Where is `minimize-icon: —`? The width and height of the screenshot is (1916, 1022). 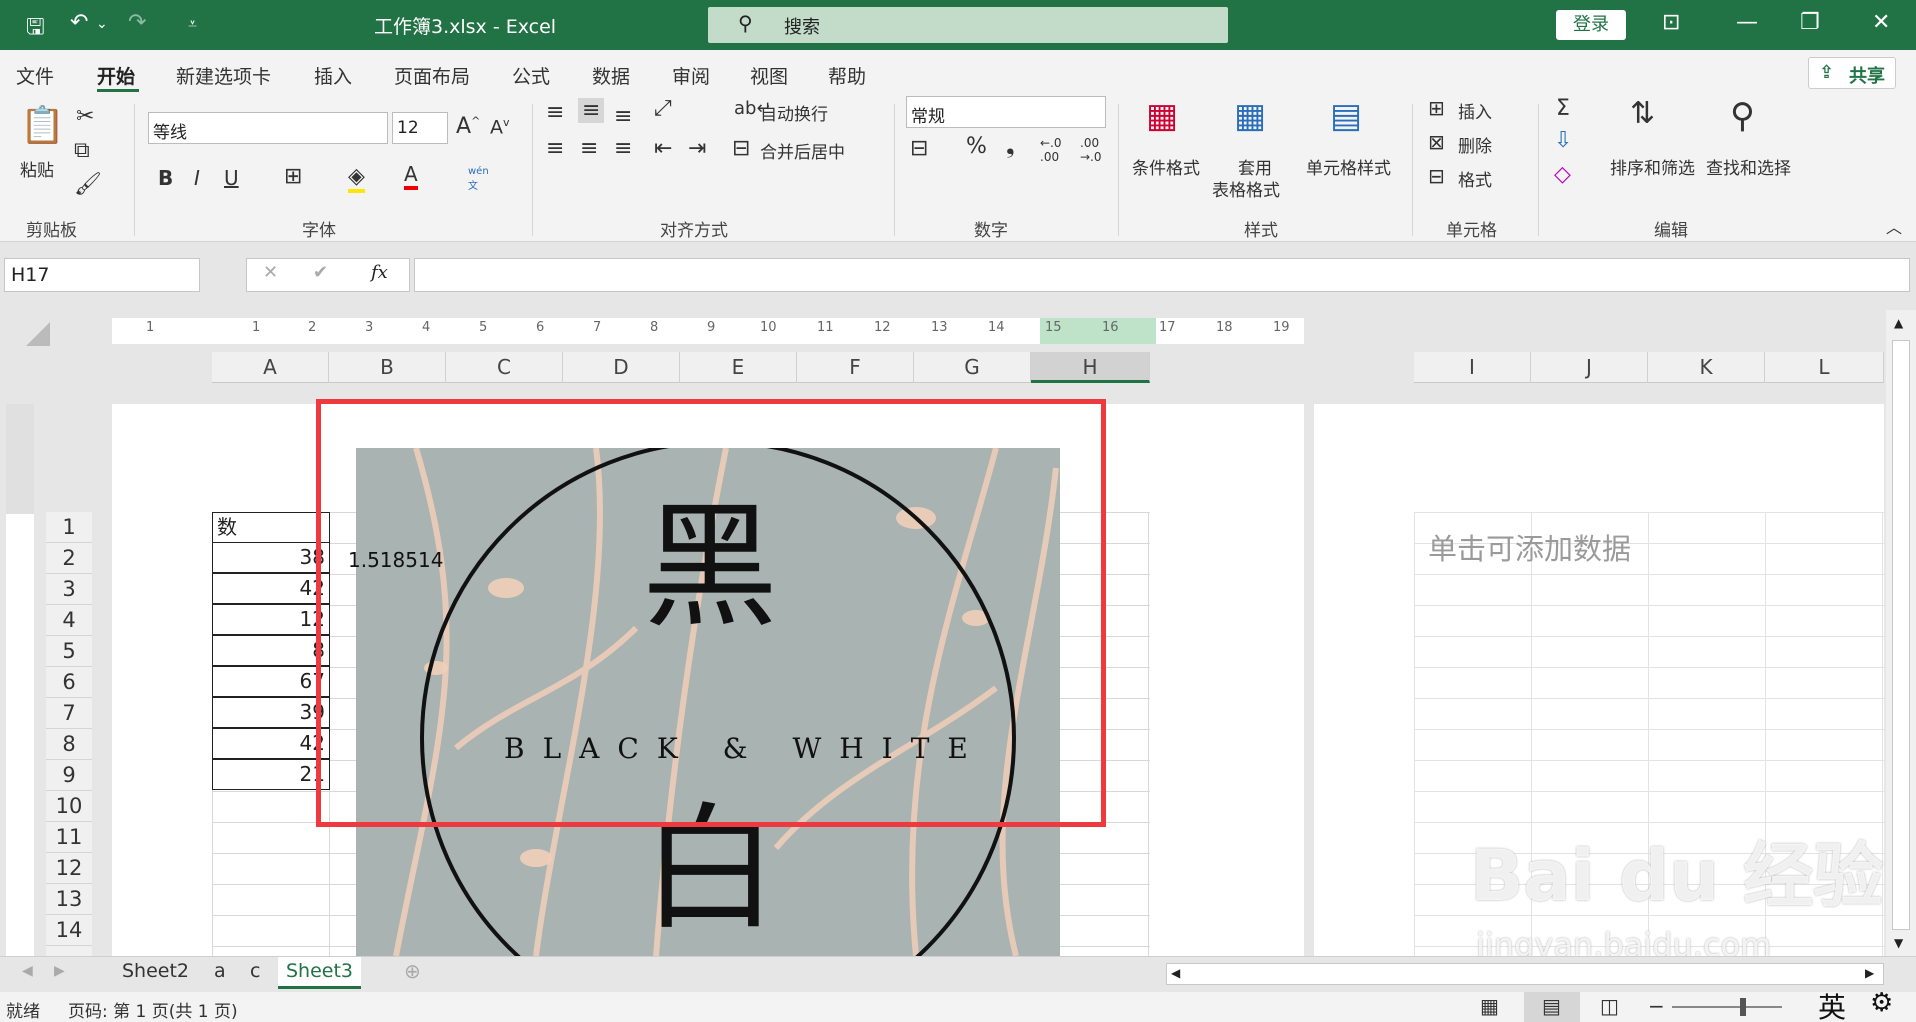
minimize-icon: — is located at coordinates (1747, 22).